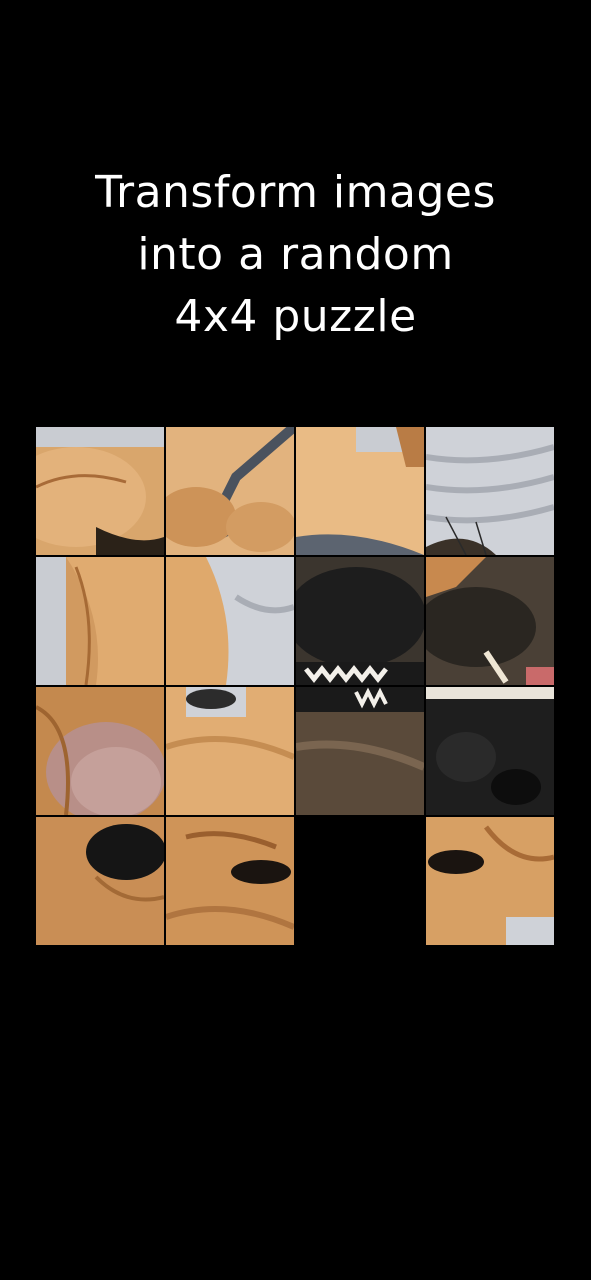 The image size is (591, 1280). Describe the element at coordinates (230, 491) in the screenshot. I see `puzzle-tile-r1c2` at that location.